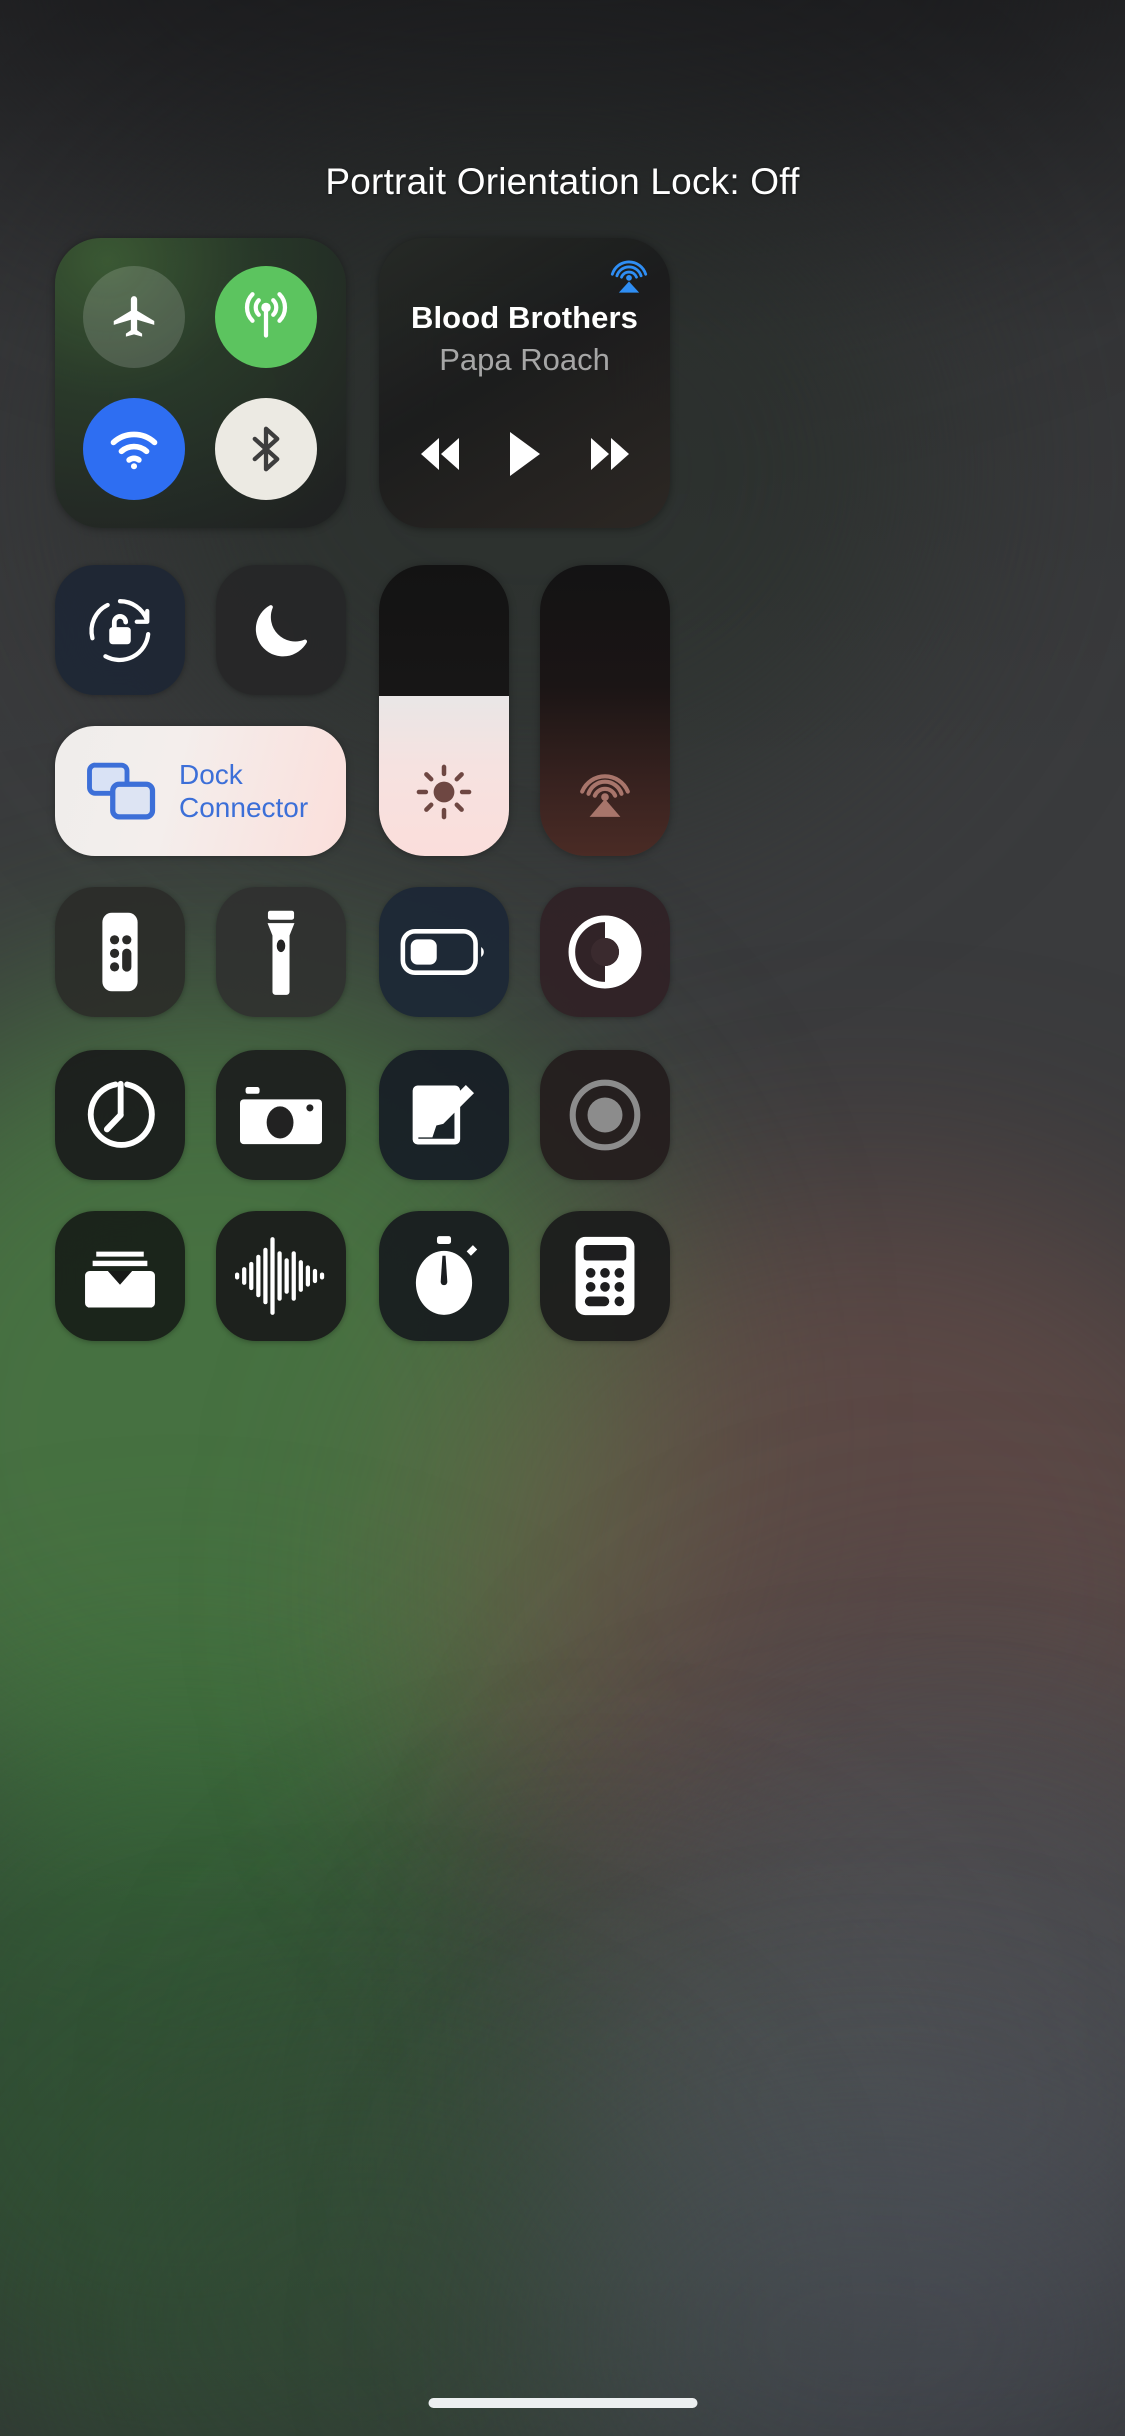  What do you see at coordinates (605, 791) in the screenshot?
I see `airplay-video-icon` at bounding box center [605, 791].